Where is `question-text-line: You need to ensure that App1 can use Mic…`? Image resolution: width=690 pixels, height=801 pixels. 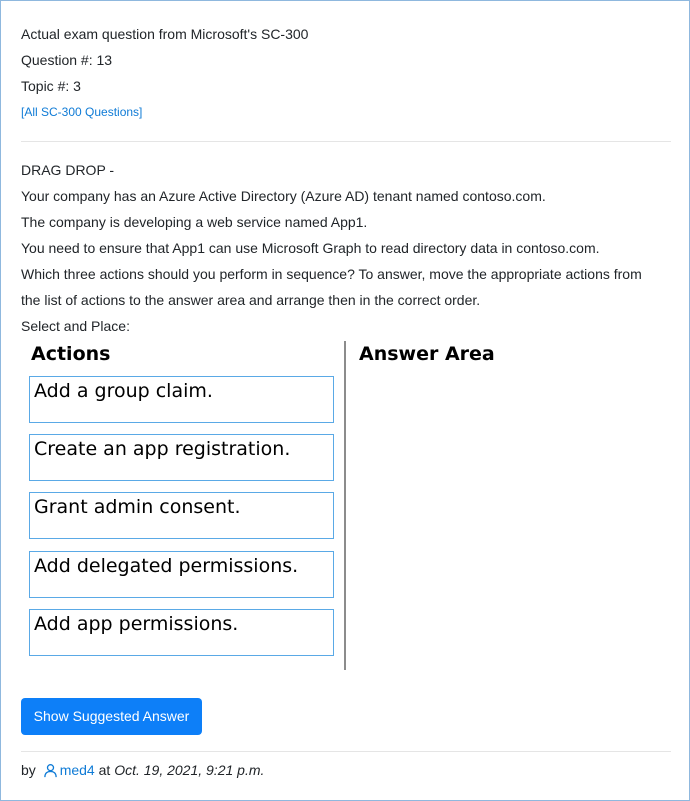 question-text-line: You need to ensure that App1 can use Mic… is located at coordinates (310, 248).